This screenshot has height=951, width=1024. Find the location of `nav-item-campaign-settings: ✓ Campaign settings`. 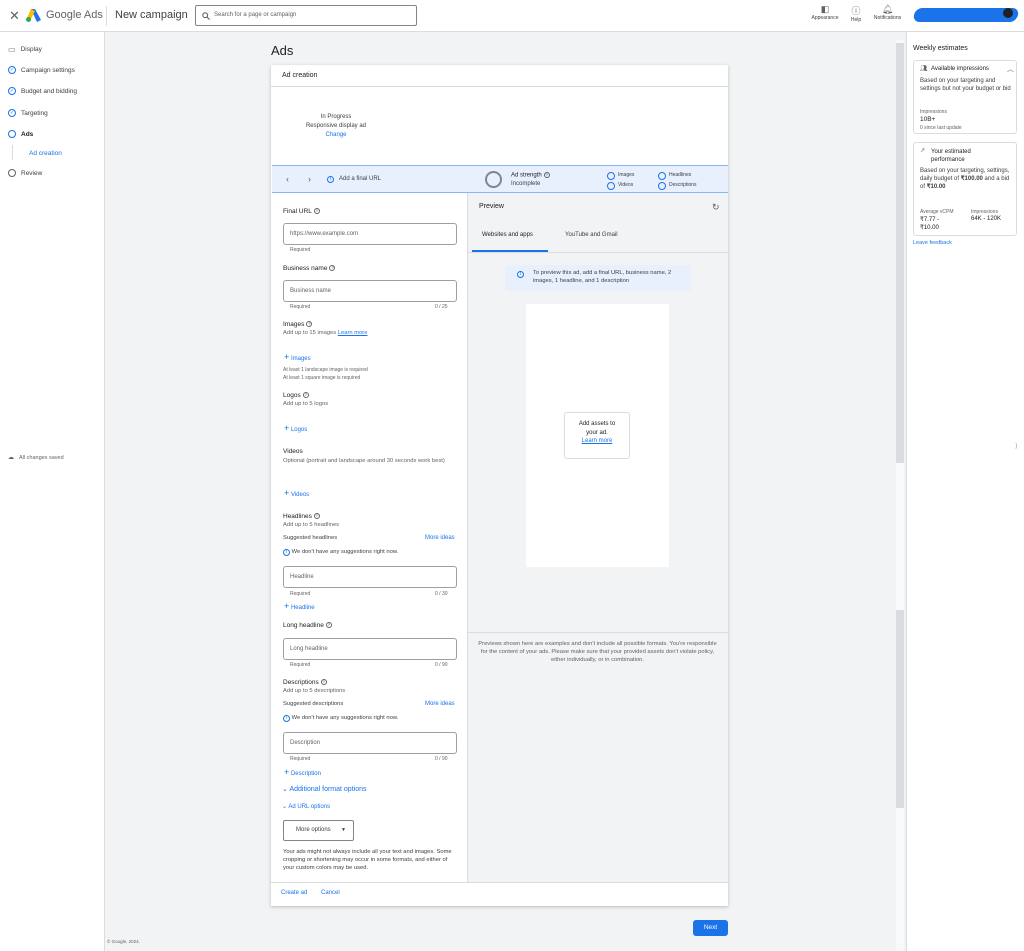

nav-item-campaign-settings: ✓ Campaign settings is located at coordinates (41, 70).